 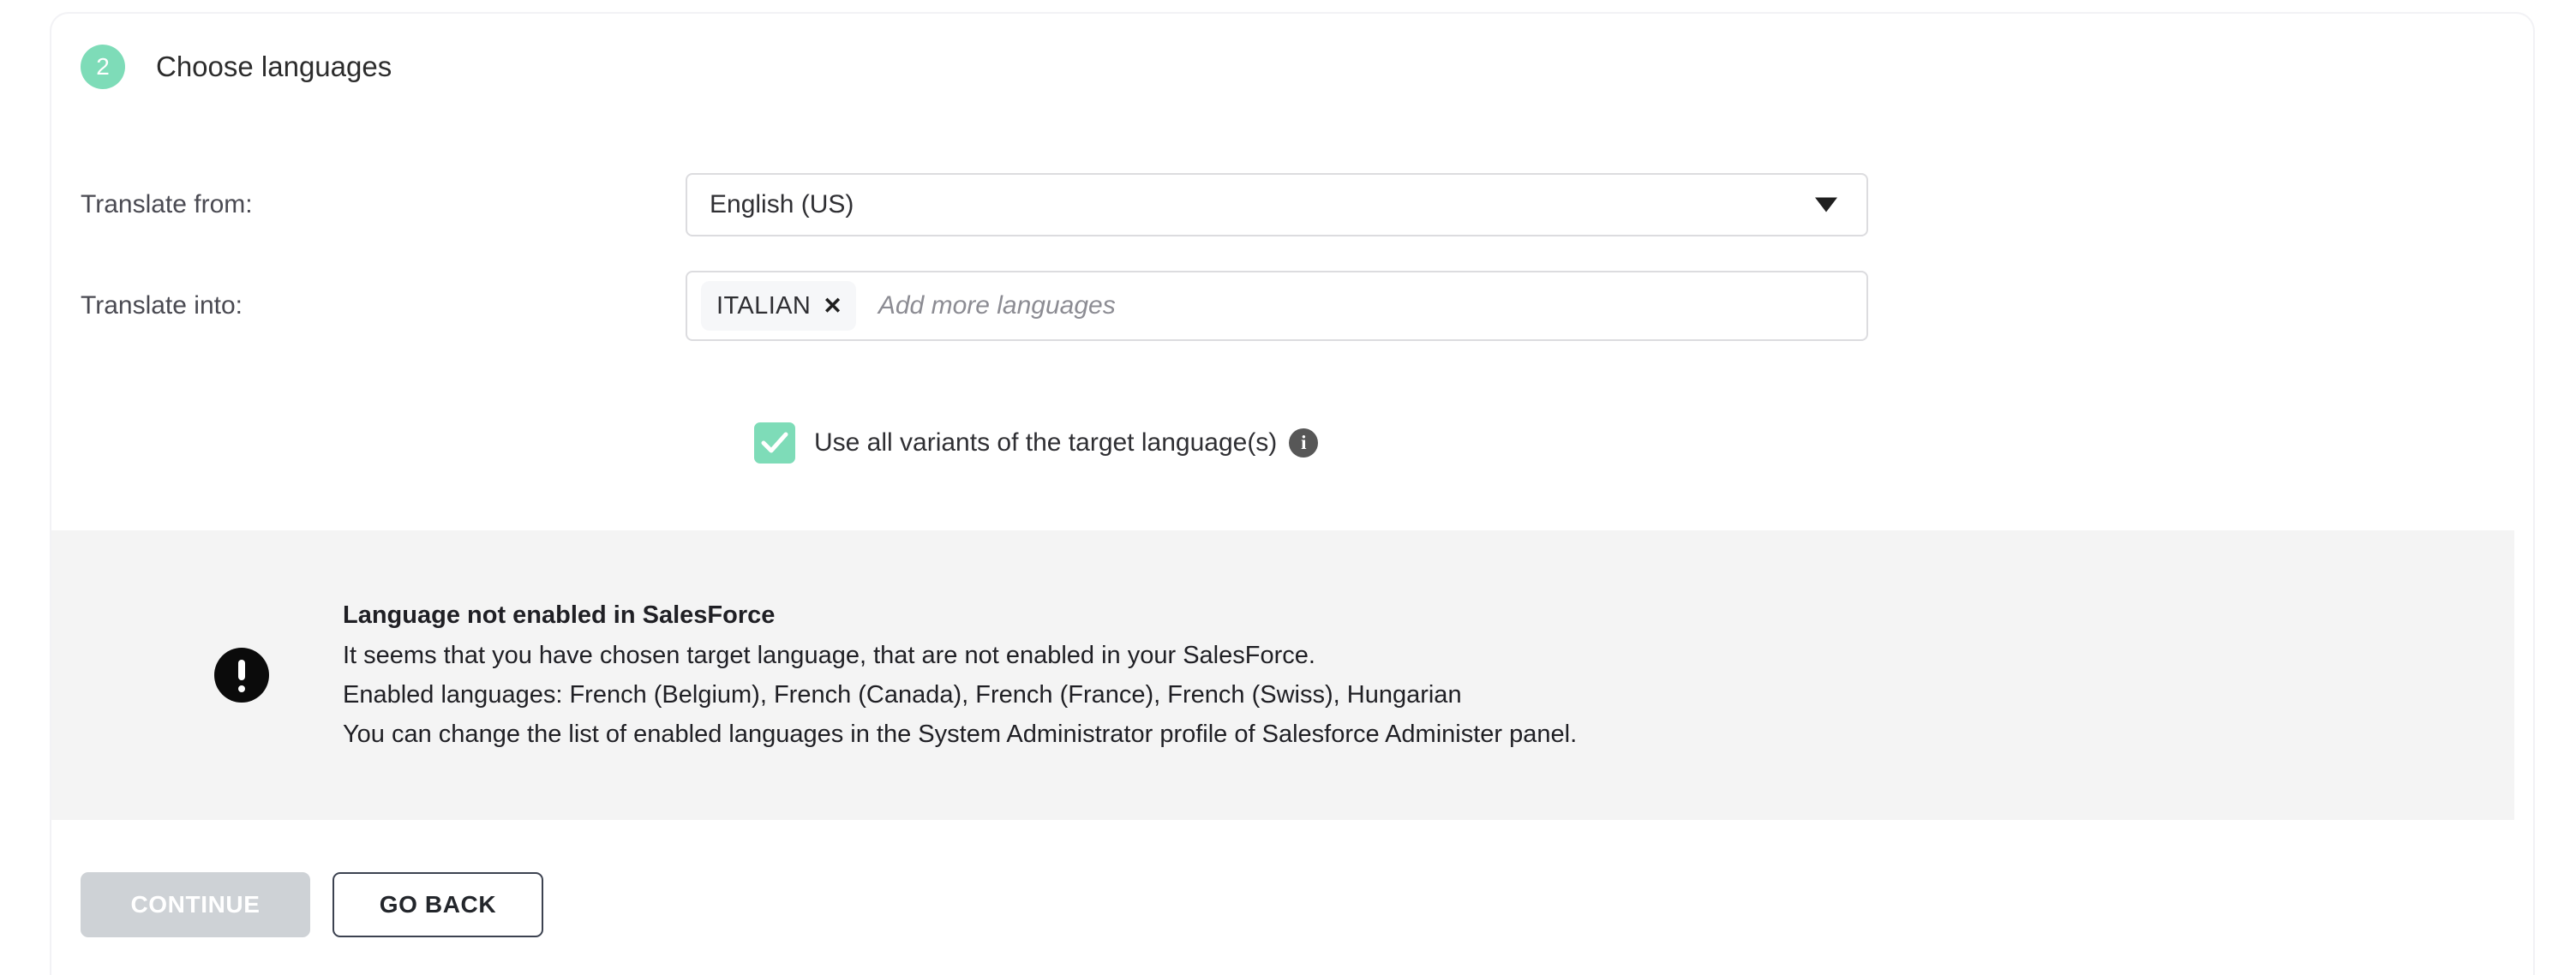 What do you see at coordinates (241, 688) in the screenshot?
I see `exclamation-dot` at bounding box center [241, 688].